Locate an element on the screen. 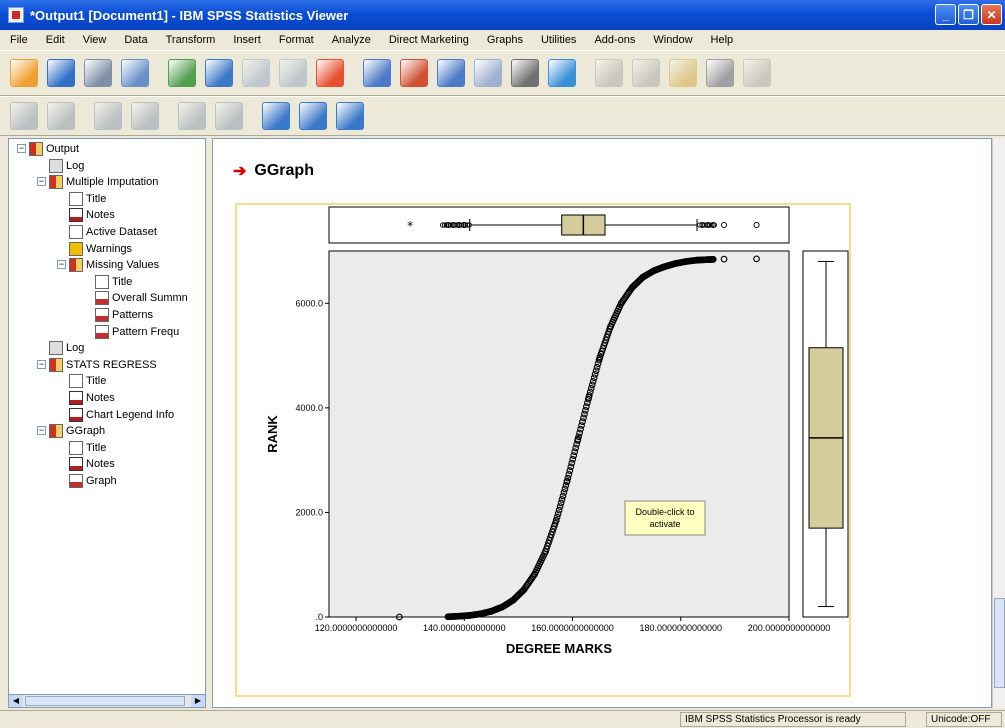 Image resolution: width=1005 pixels, height=728 pixels. menu-help: Help is located at coordinates (721, 40).